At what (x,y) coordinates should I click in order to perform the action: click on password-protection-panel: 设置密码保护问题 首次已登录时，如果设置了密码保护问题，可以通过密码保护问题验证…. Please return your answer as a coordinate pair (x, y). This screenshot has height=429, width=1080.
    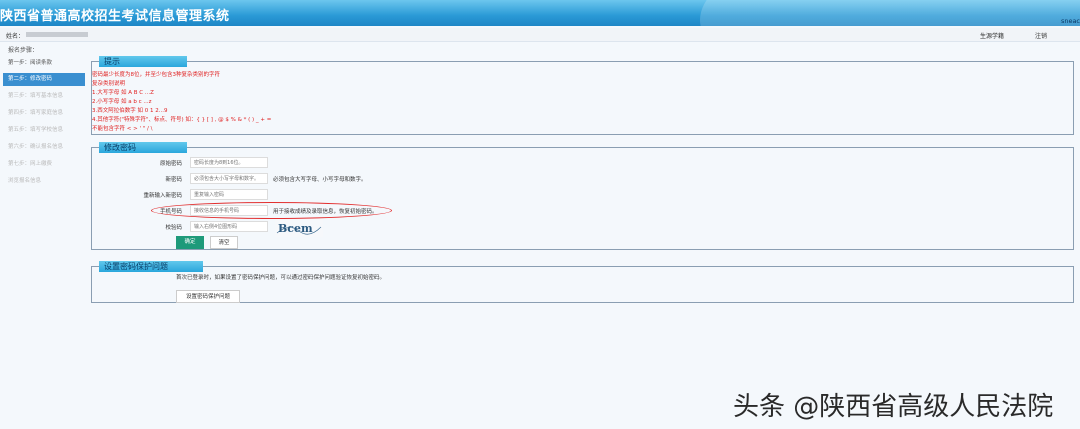
    Looking at the image, I should click on (582, 282).